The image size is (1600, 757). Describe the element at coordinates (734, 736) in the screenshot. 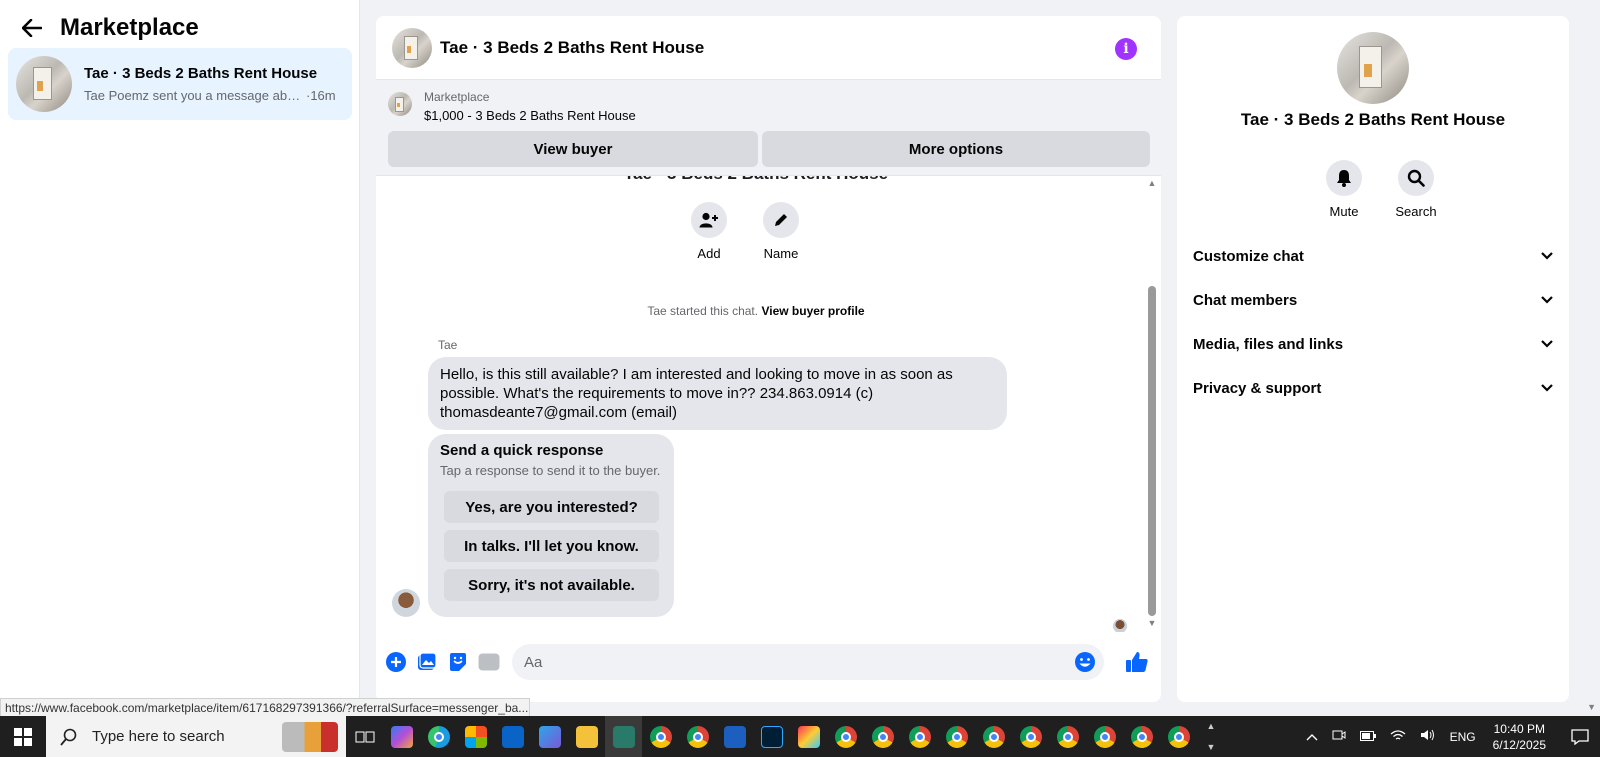

I see `news-icon` at that location.